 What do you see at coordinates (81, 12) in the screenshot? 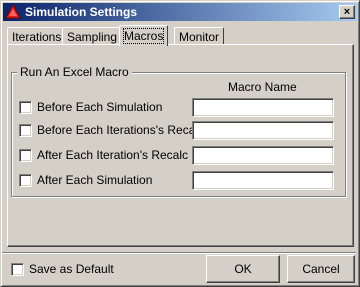
I see `window-title: Simulation Settings` at bounding box center [81, 12].